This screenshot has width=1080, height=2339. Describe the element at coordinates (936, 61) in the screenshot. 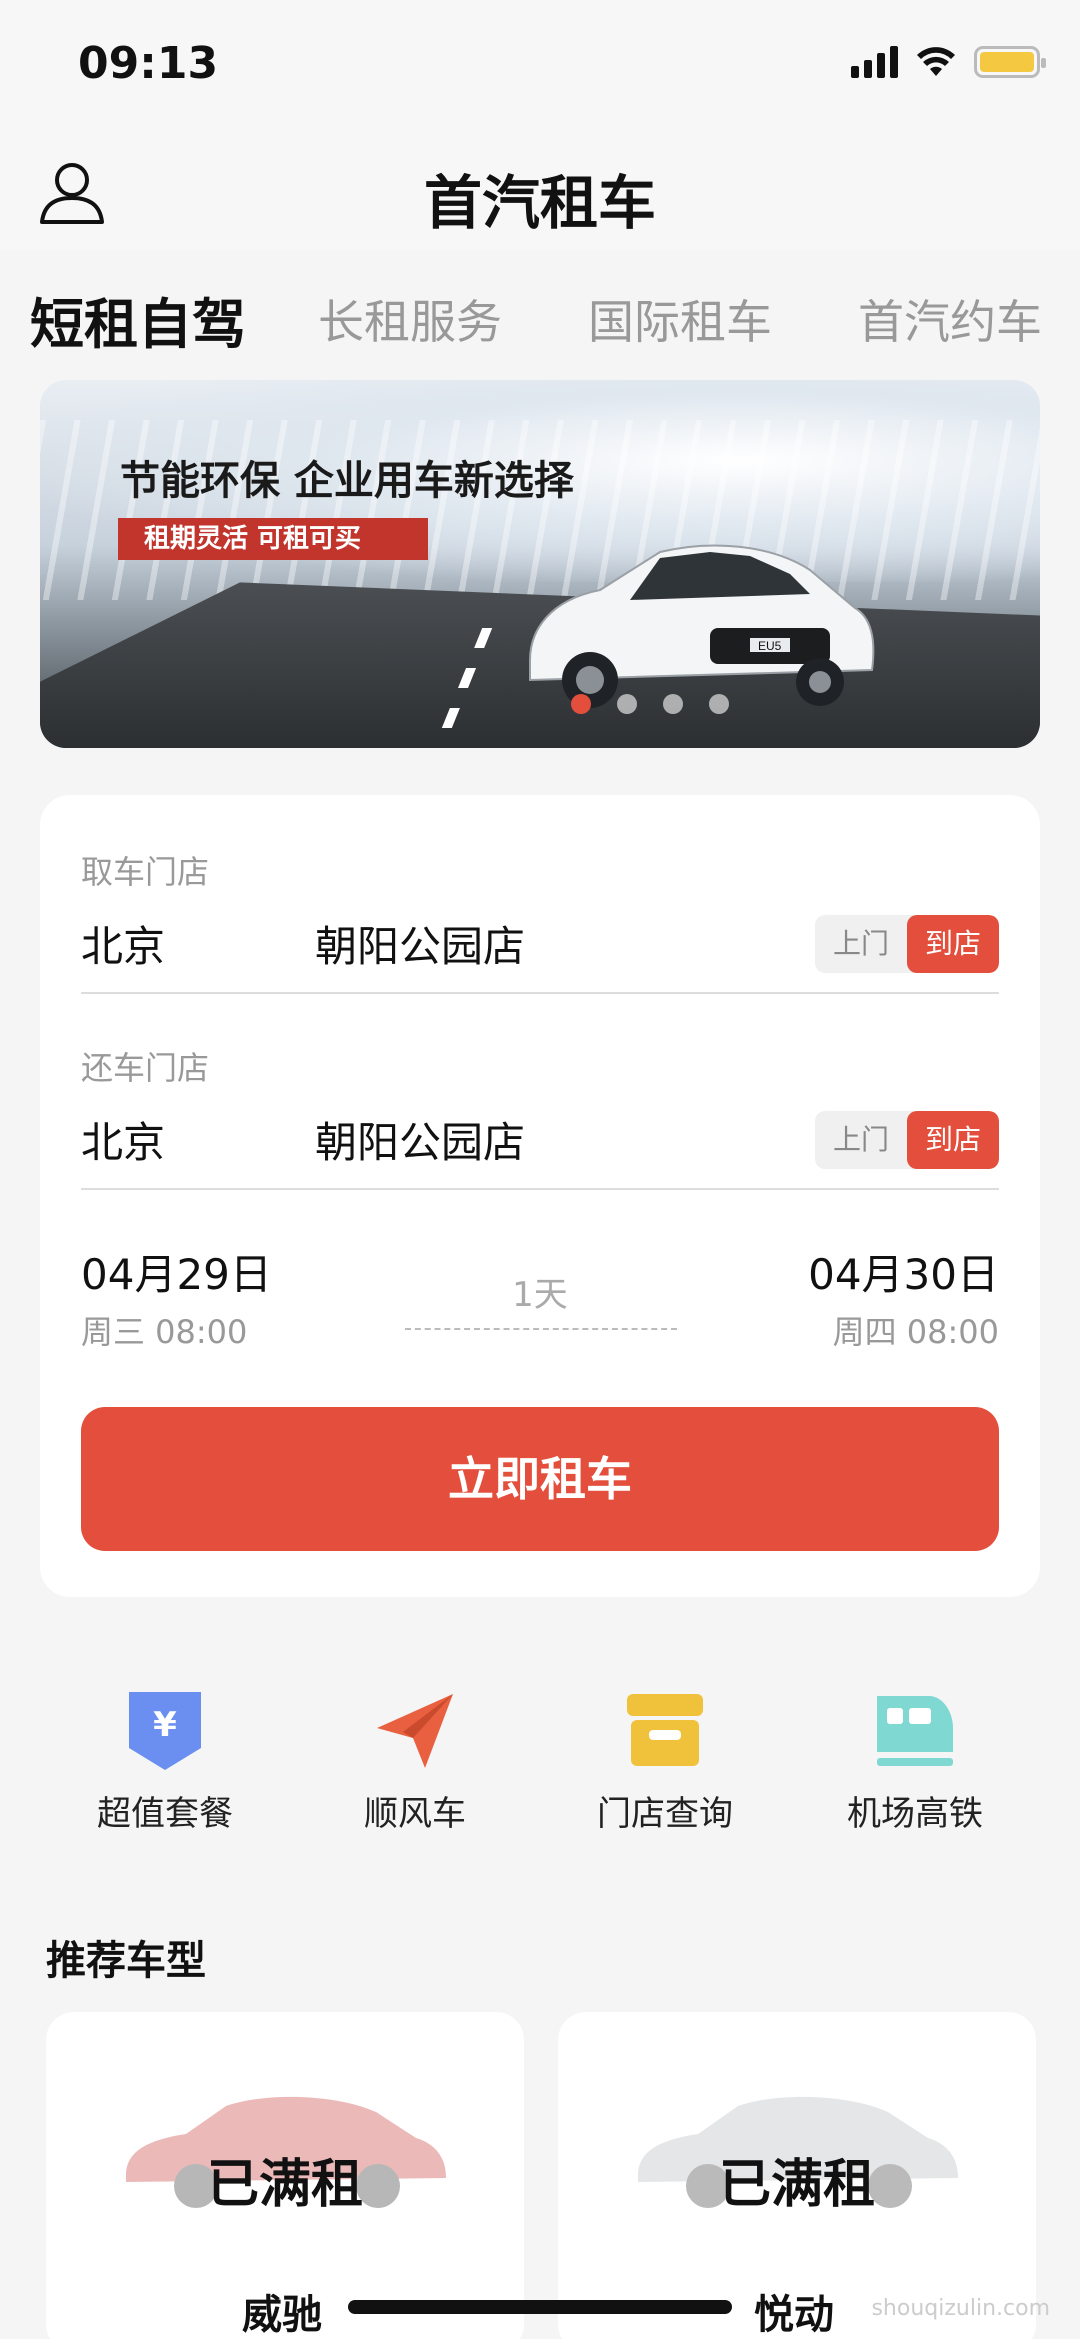

I see `wifi-icon` at that location.